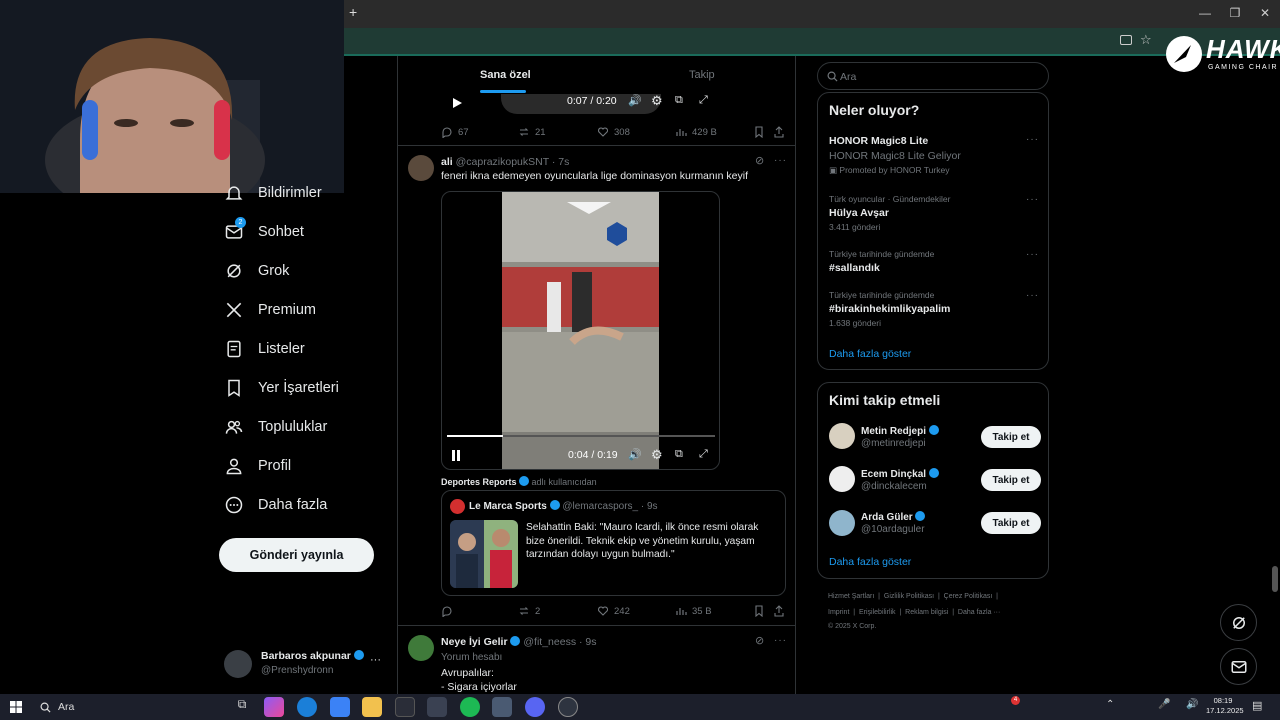 This screenshot has height=720, width=1280. Describe the element at coordinates (1205, 13) in the screenshot. I see `minimize-button: —` at that location.